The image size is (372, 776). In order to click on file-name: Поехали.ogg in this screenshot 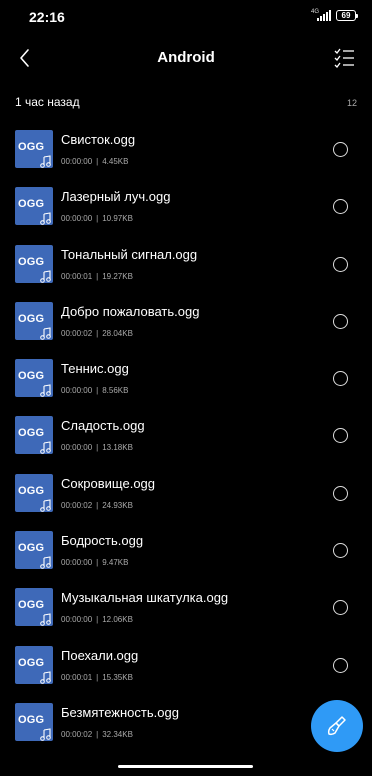, I will do `click(100, 655)`.